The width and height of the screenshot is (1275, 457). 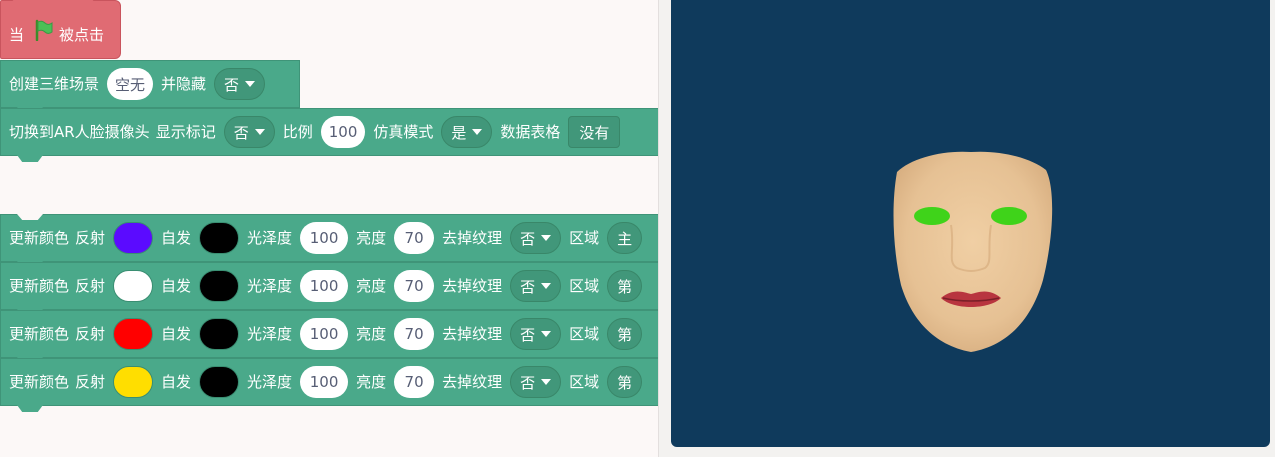 I want to click on data-table-label: 数据表格, so click(x=530, y=132).